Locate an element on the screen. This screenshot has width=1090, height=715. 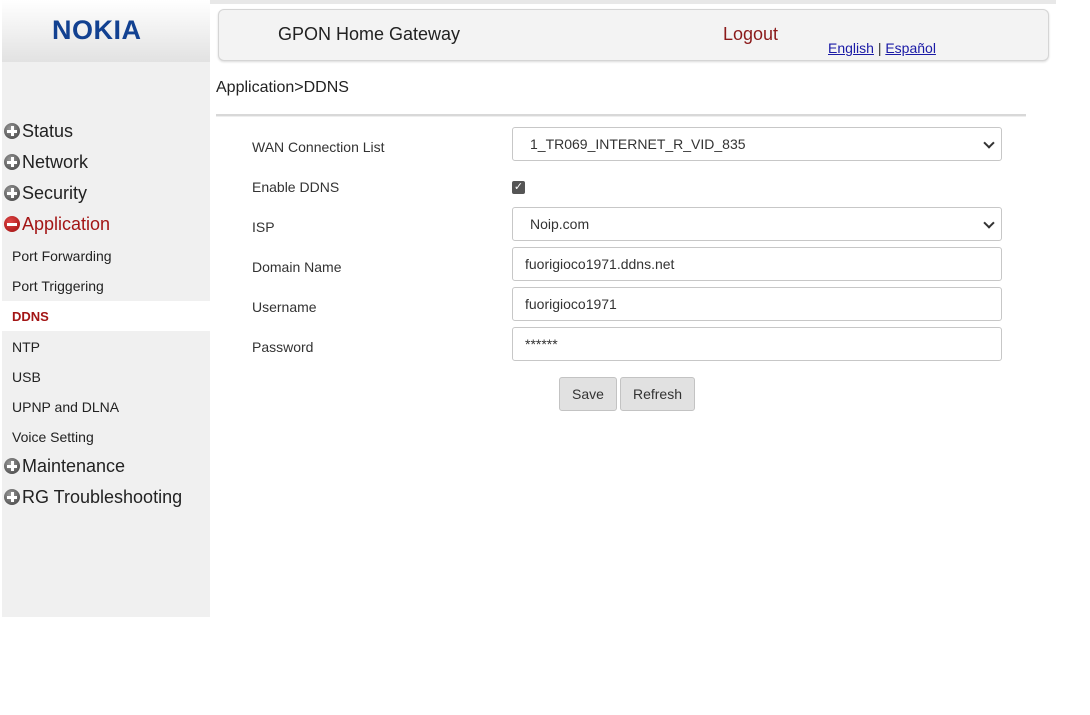
nav-maintenance: Maintenance is located at coordinates (106, 466).